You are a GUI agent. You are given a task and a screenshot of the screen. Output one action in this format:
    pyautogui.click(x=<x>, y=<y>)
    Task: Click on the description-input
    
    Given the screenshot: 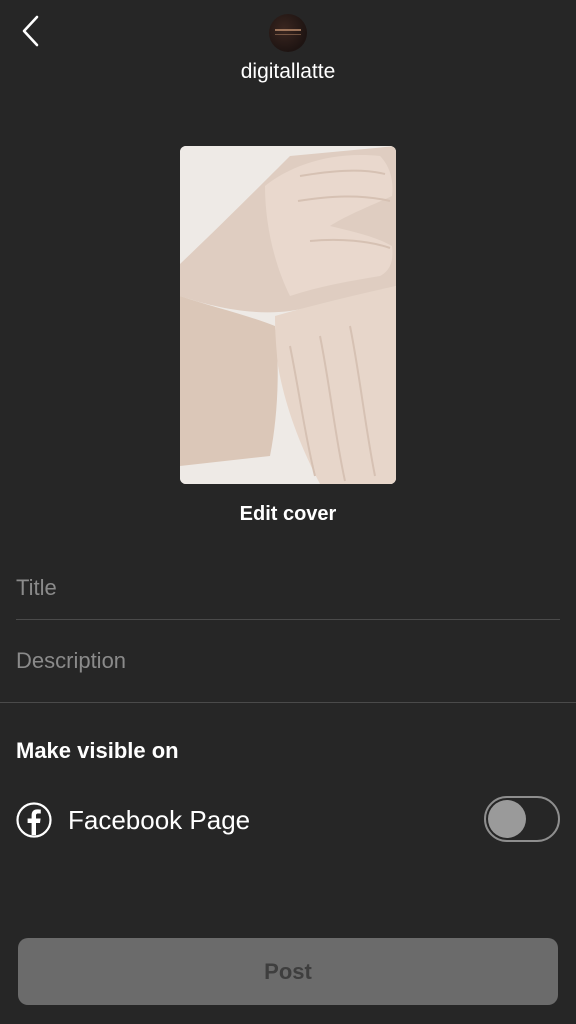 What is the action you would take?
    pyautogui.click(x=288, y=661)
    